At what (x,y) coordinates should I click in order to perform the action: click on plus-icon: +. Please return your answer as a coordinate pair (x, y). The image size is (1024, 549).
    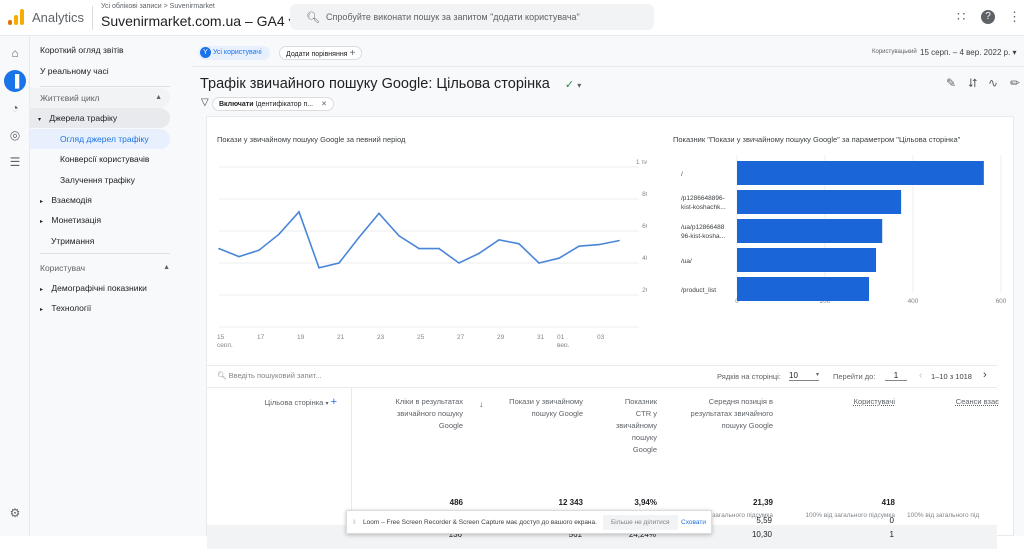
    Looking at the image, I should click on (352, 53).